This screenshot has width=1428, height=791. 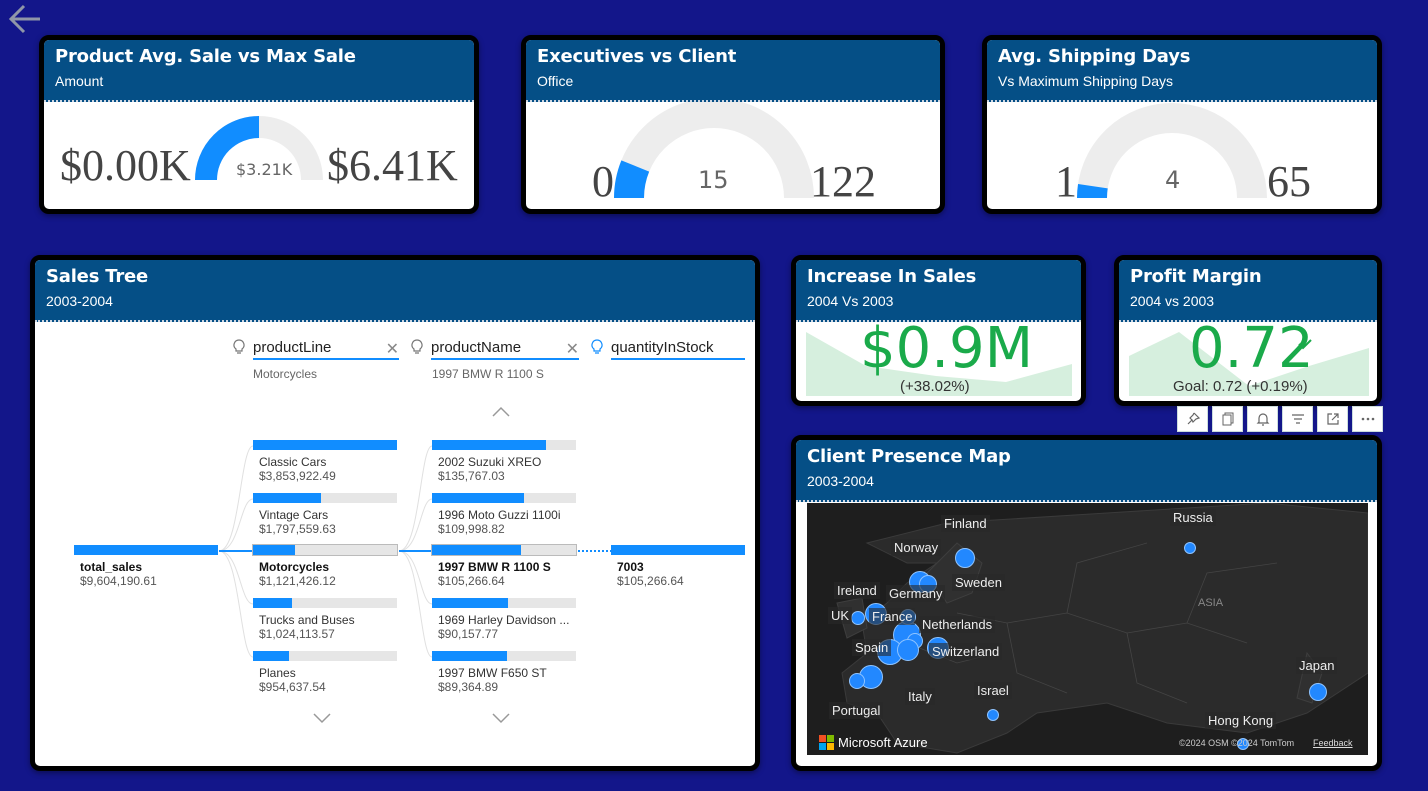 What do you see at coordinates (277, 673) in the screenshot?
I see `node-label: Planes` at bounding box center [277, 673].